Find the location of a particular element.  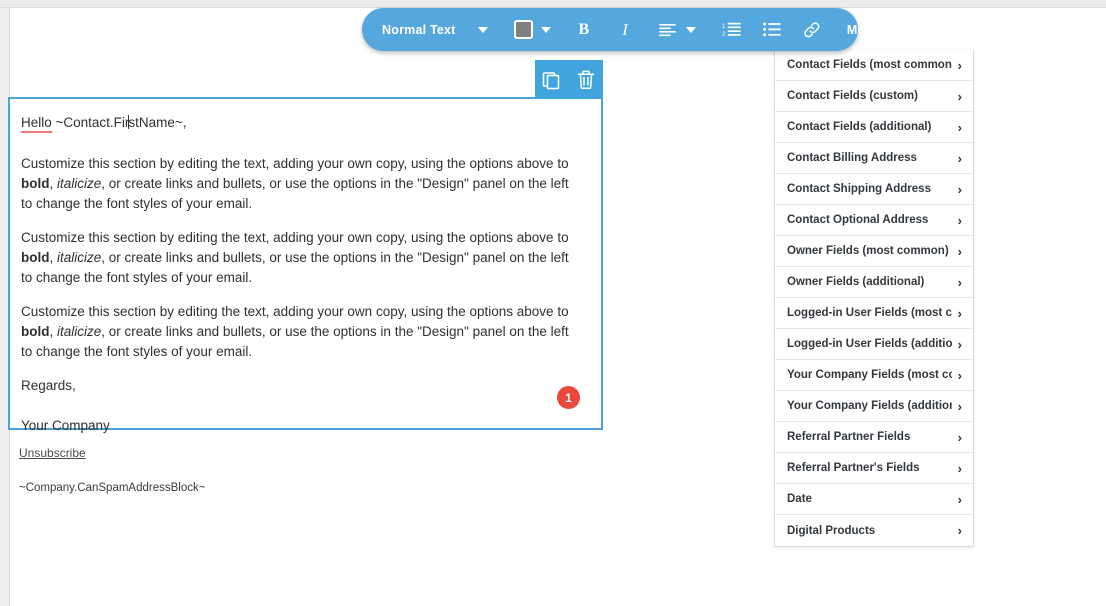

merge-menu-item: Your Company Fields (most com.. › is located at coordinates (874, 375).